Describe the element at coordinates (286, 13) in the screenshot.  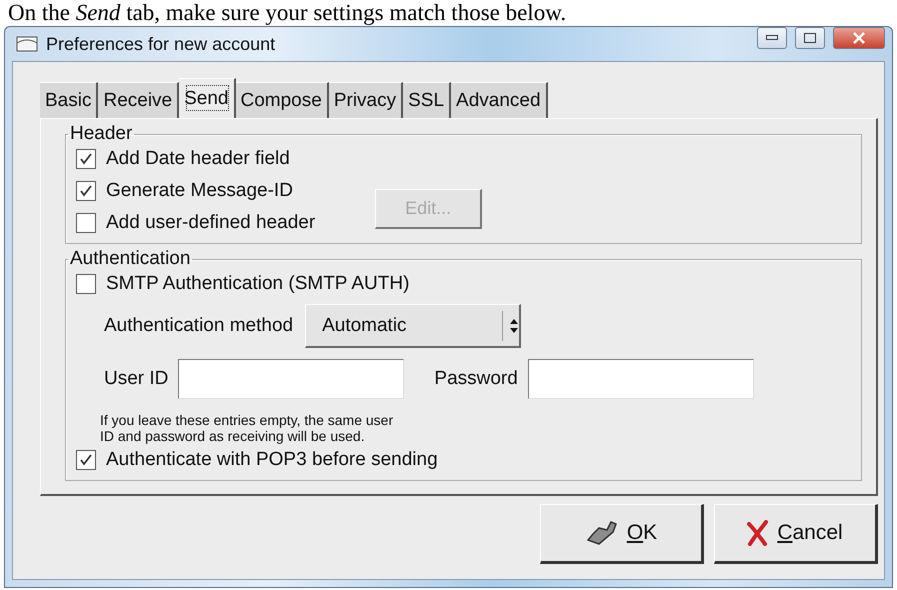
I see `instruction-text: On the Send tab, make sure your settings match those below.` at that location.